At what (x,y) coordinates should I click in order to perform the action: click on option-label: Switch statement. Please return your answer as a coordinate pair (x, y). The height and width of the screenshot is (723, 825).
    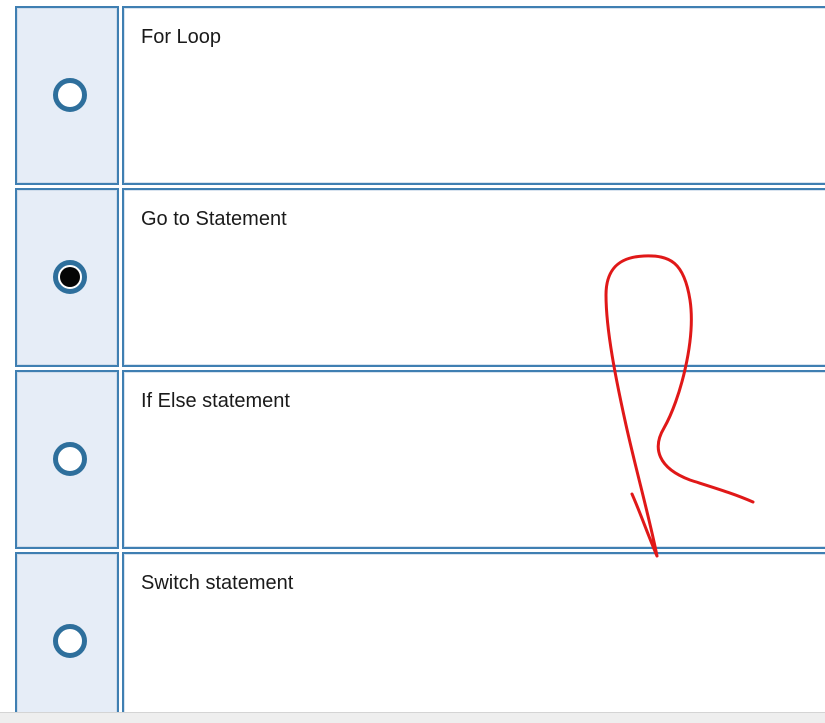
    Looking at the image, I should click on (217, 583).